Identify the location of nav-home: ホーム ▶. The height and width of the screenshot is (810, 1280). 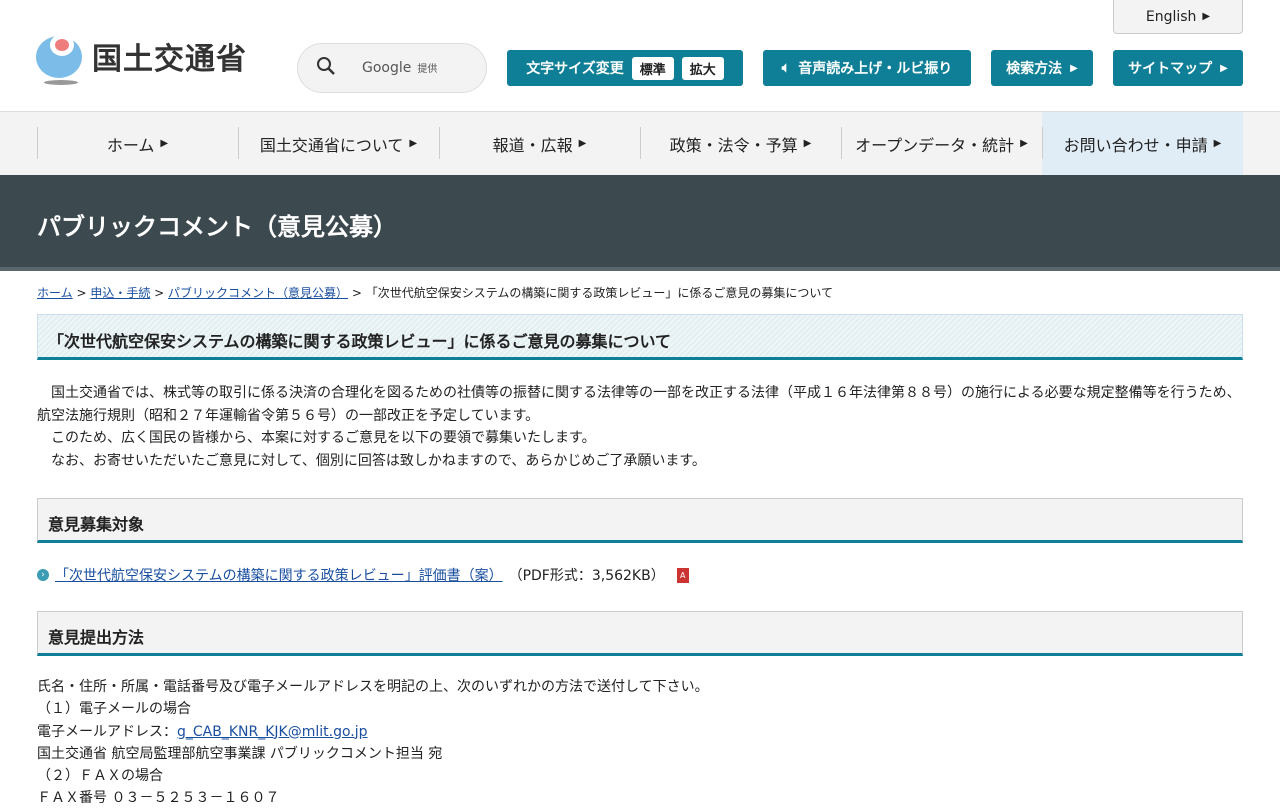
(137, 143).